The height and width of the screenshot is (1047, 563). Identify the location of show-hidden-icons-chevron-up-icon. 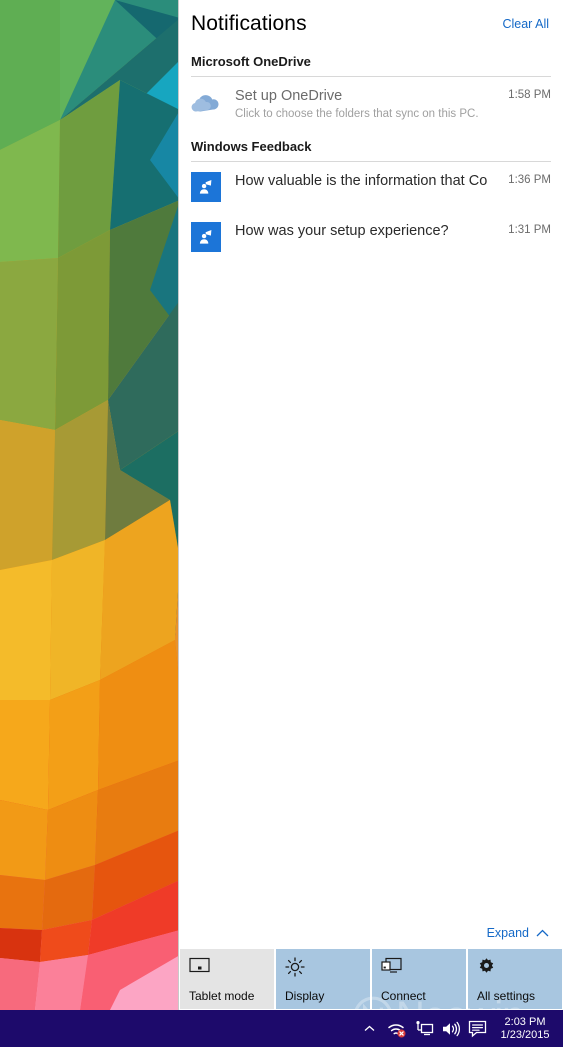
(369, 1028).